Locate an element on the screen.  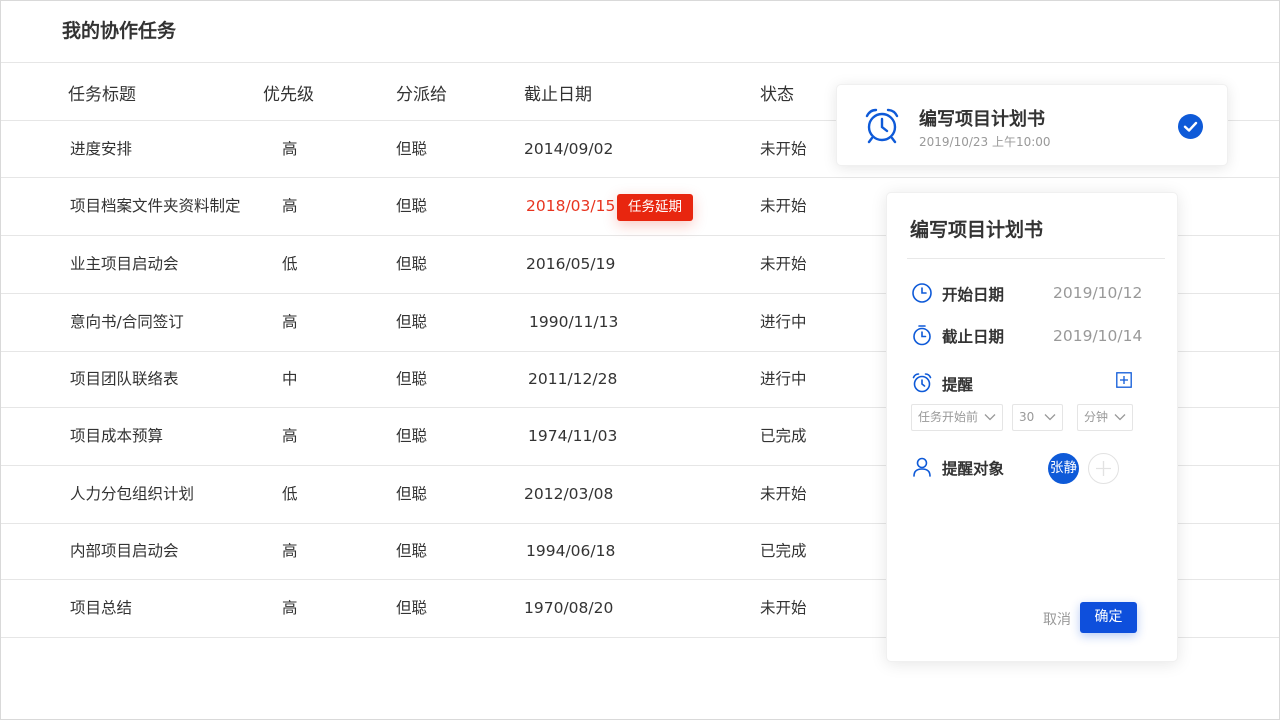
avatar: 张静 is located at coordinates (1063, 468).